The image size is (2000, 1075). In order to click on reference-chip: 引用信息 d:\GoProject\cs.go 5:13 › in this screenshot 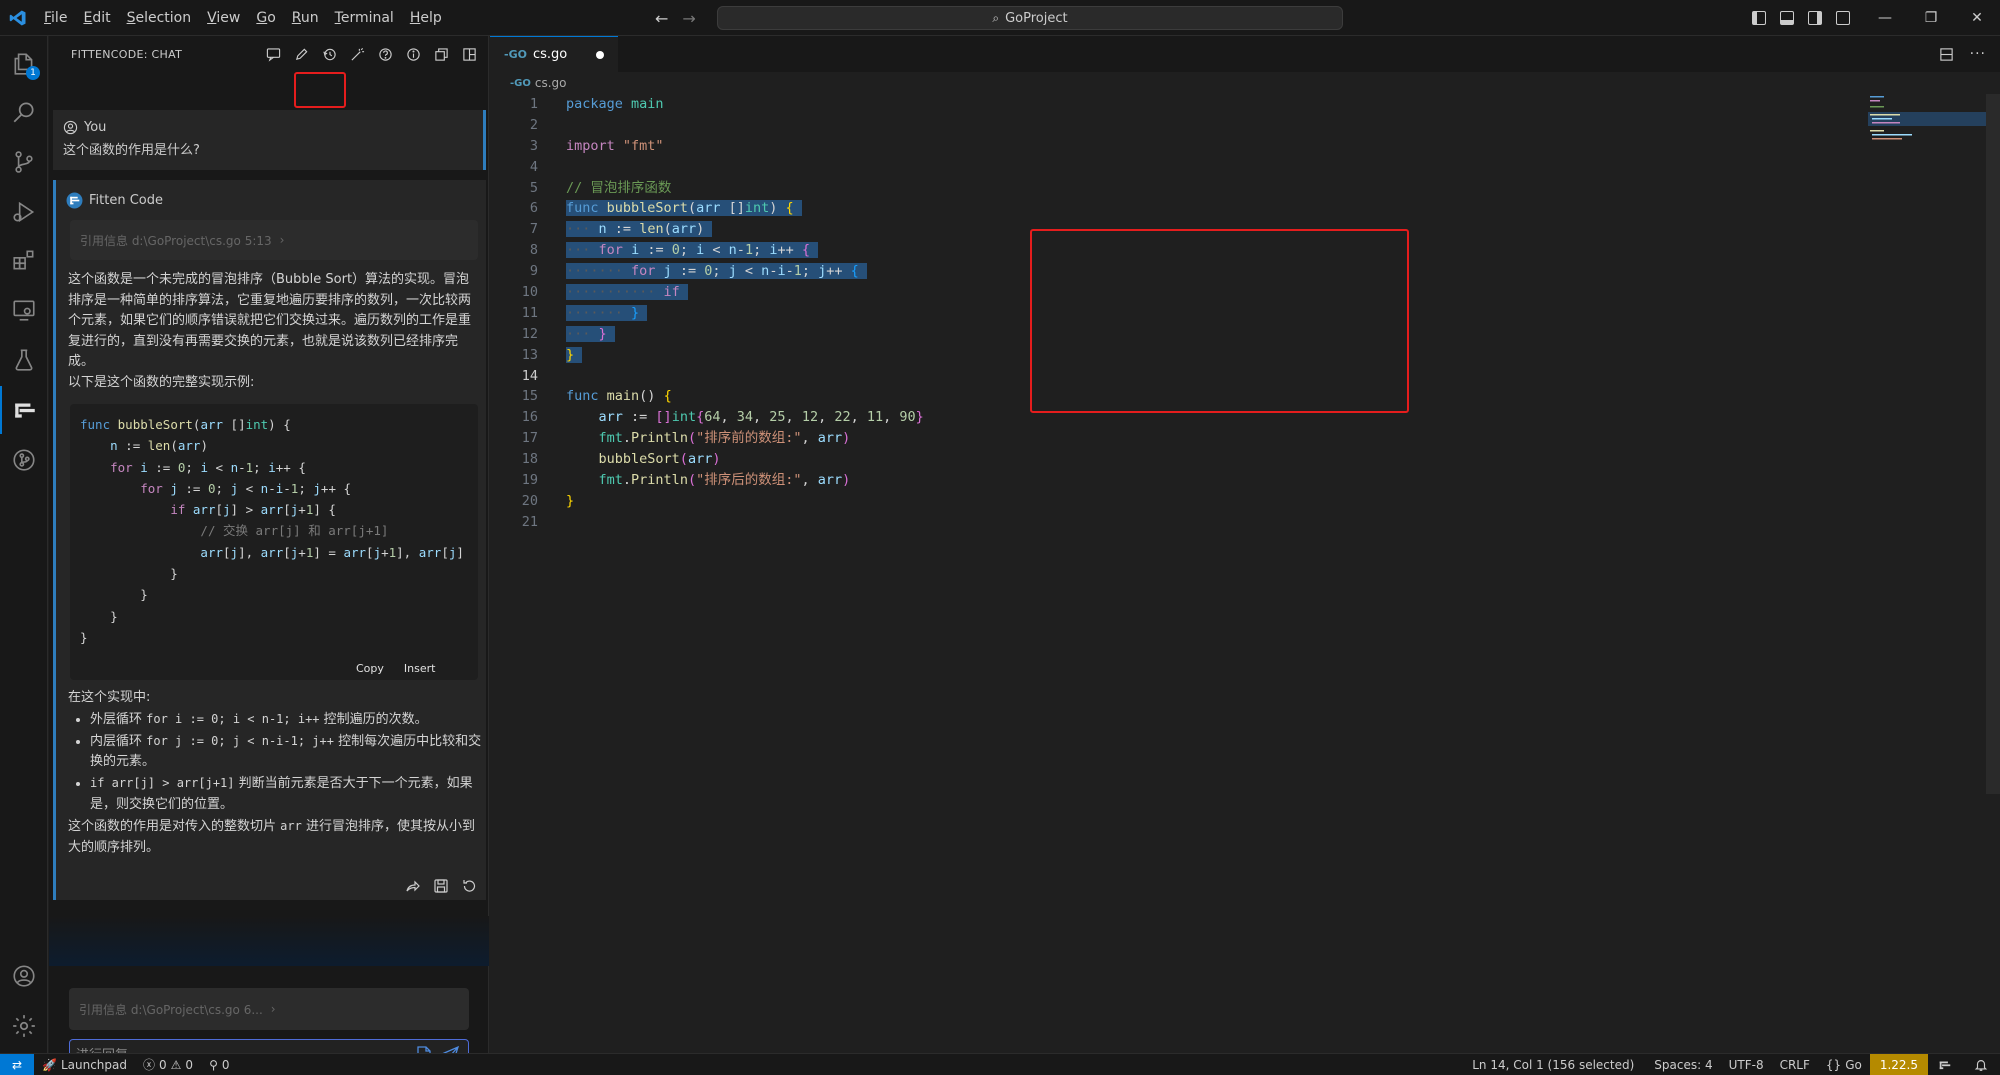, I will do `click(274, 240)`.